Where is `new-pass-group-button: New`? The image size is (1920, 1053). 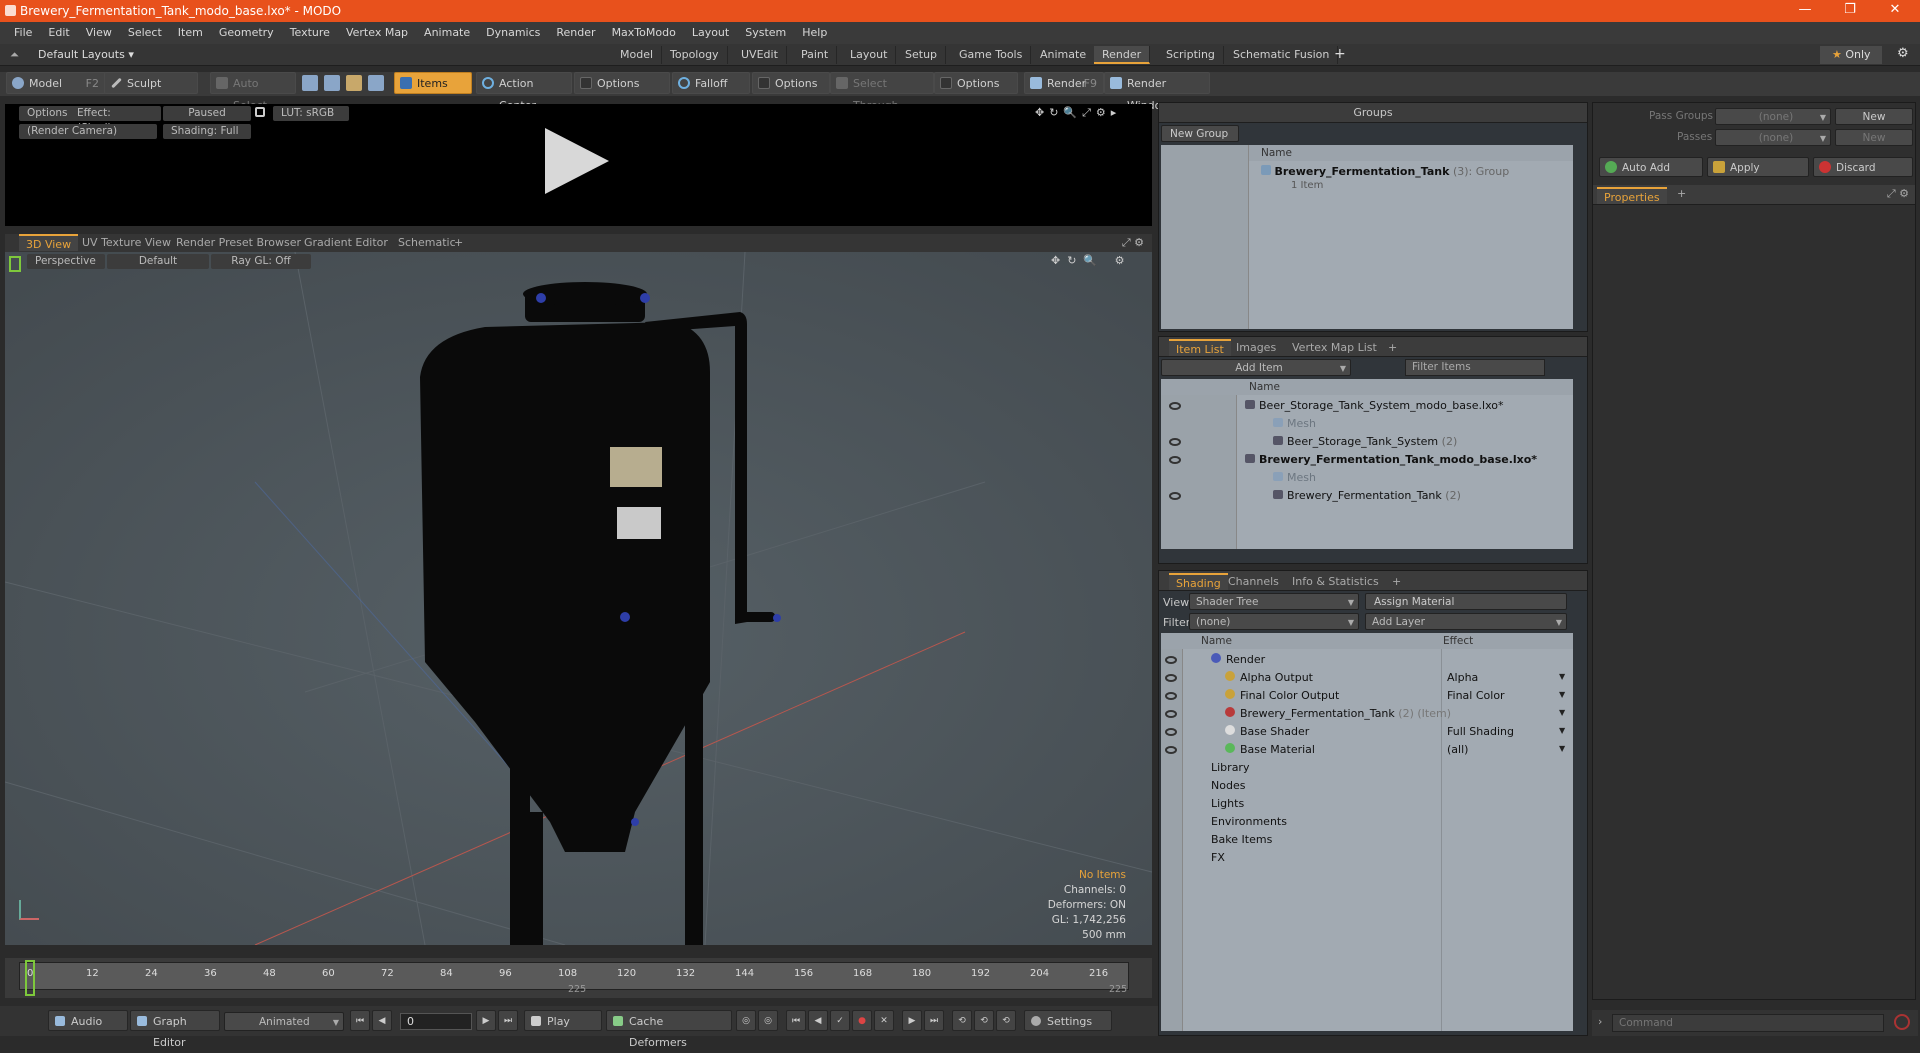 new-pass-group-button: New is located at coordinates (1874, 116).